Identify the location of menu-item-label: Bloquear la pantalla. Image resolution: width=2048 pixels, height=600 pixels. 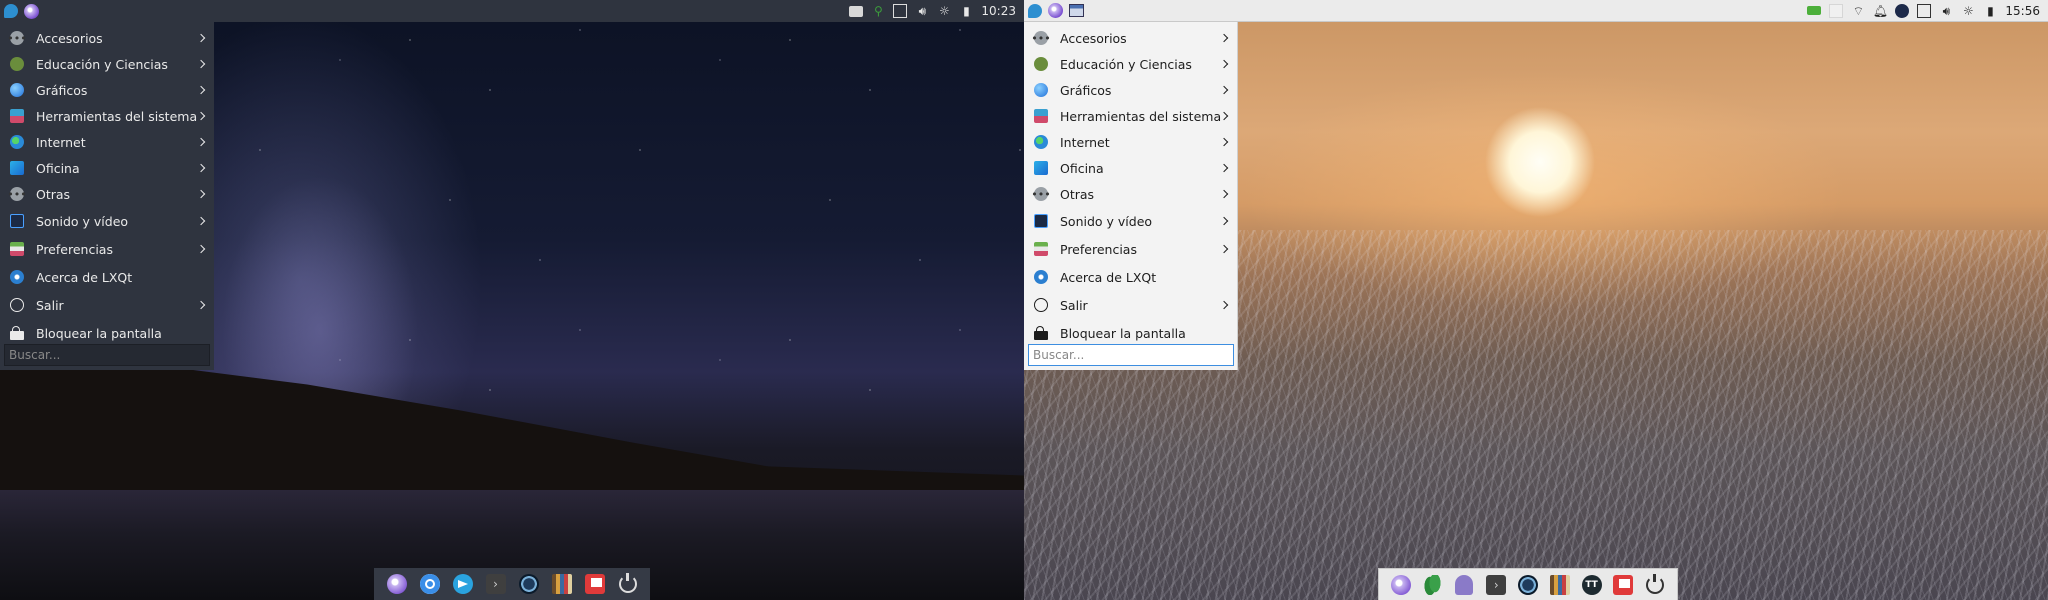
(99, 333).